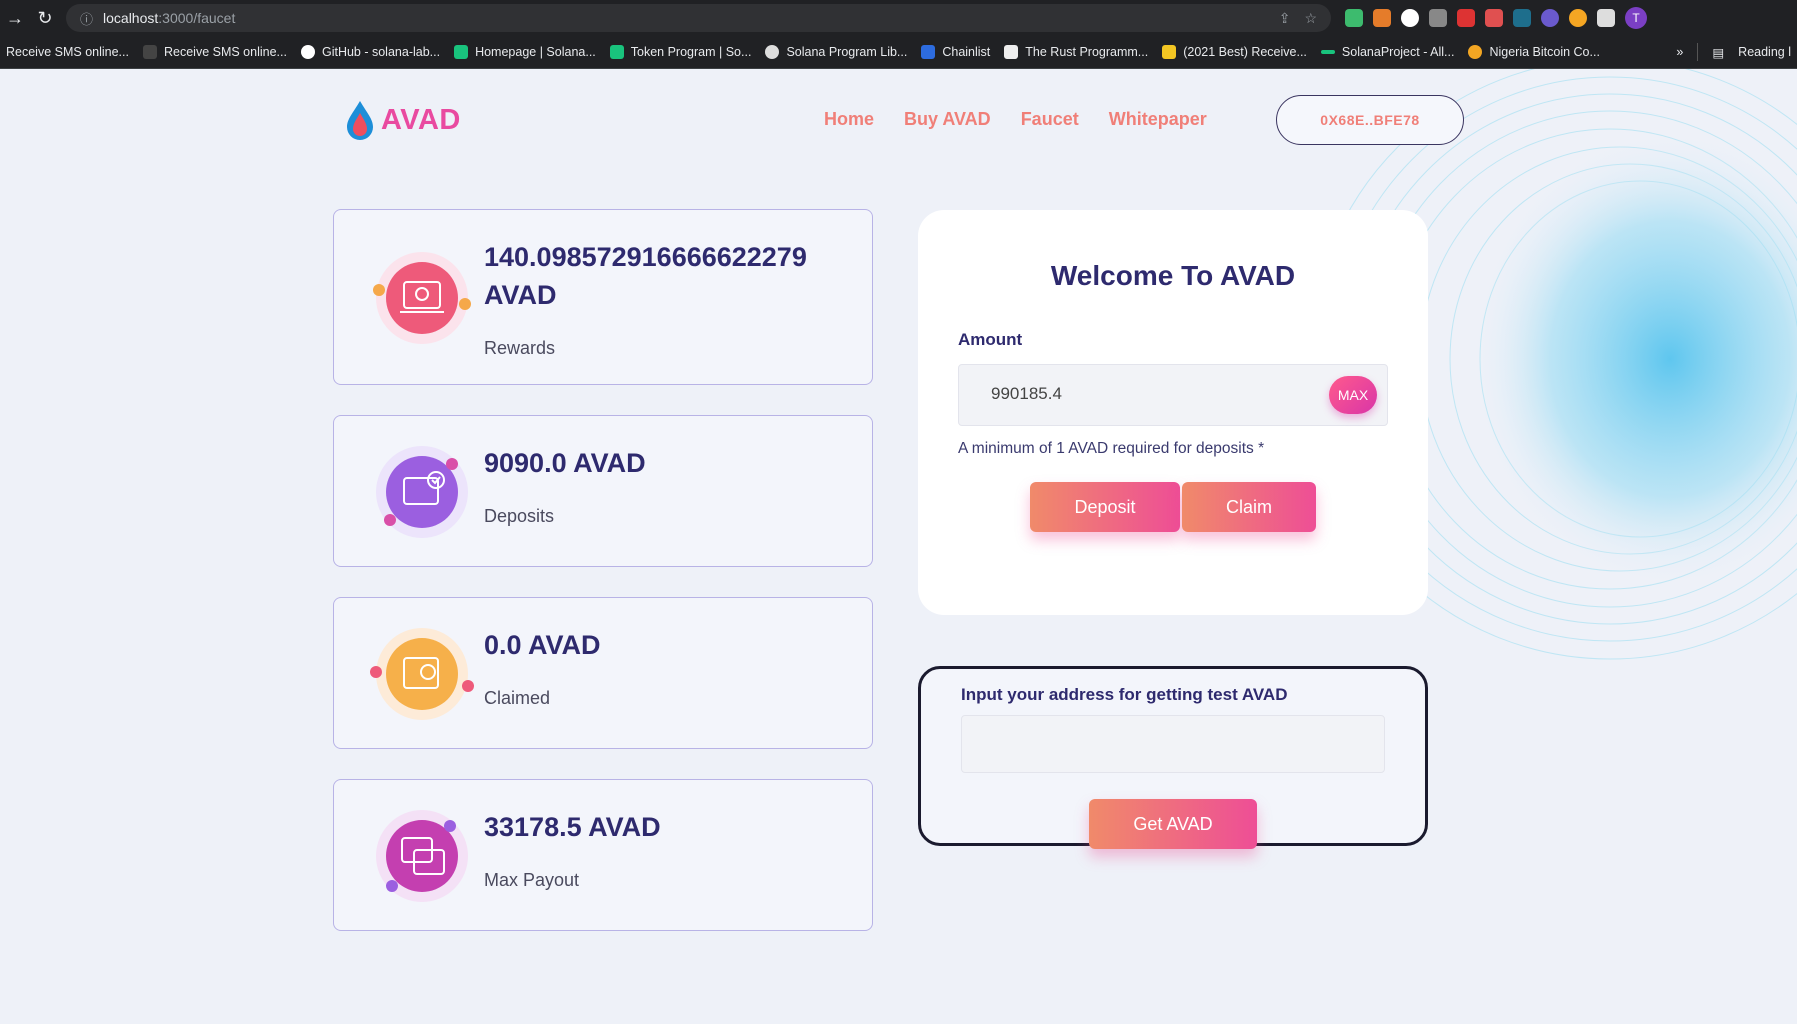 The image size is (1797, 1024). What do you see at coordinates (1578, 18) in the screenshot?
I see `coin-extension-icon` at bounding box center [1578, 18].